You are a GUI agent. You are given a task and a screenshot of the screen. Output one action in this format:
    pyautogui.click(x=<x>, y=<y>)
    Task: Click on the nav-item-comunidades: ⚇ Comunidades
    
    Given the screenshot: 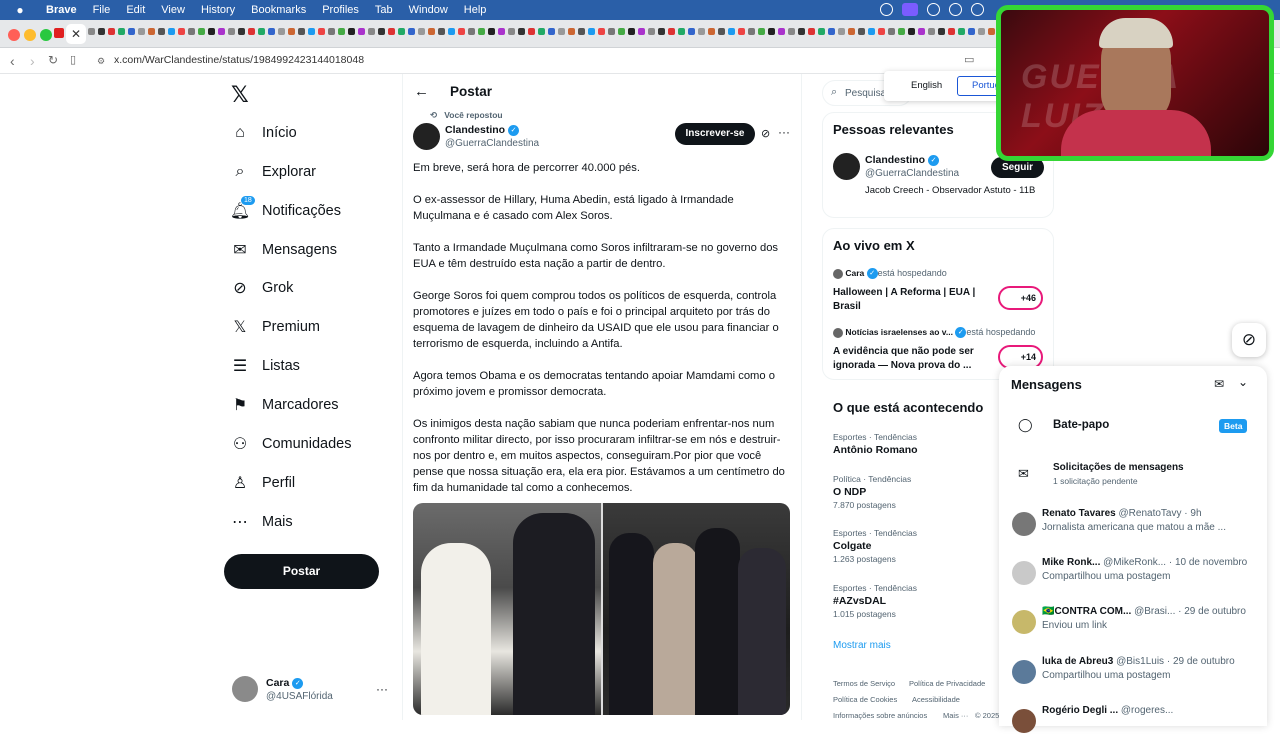 What is the action you would take?
    pyautogui.click(x=291, y=444)
    